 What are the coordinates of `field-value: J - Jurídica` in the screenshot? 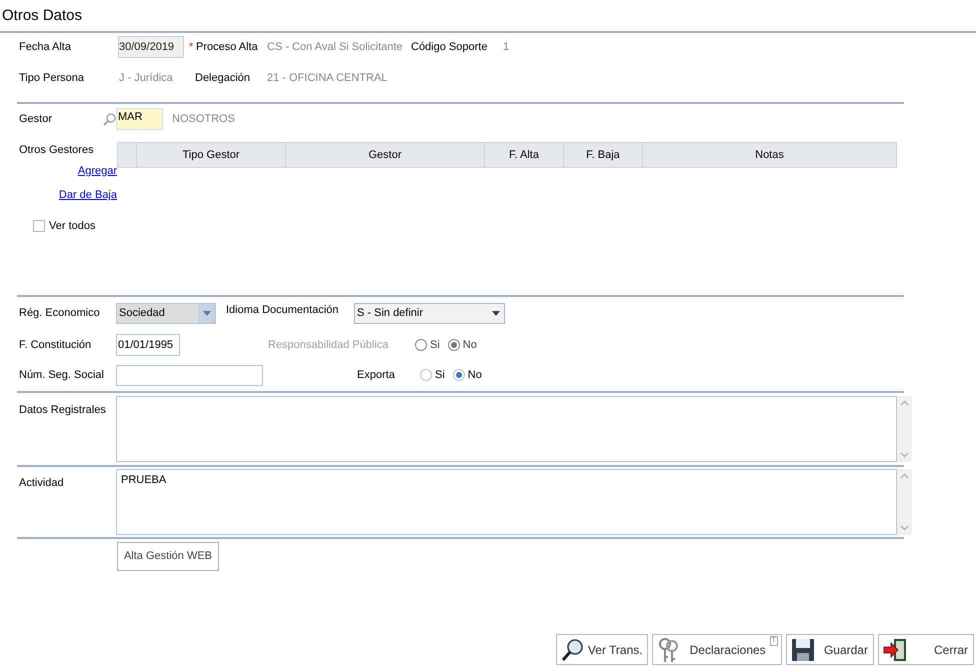 It's located at (146, 78).